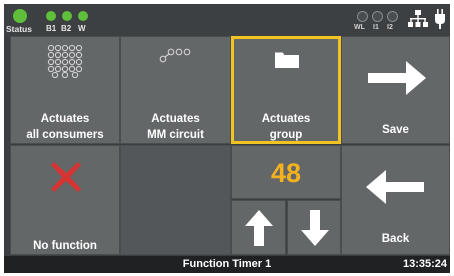 The image size is (454, 276). Describe the element at coordinates (175, 90) in the screenshot. I see `actuates-mm-circuit-button: Actuates MM circuit` at that location.